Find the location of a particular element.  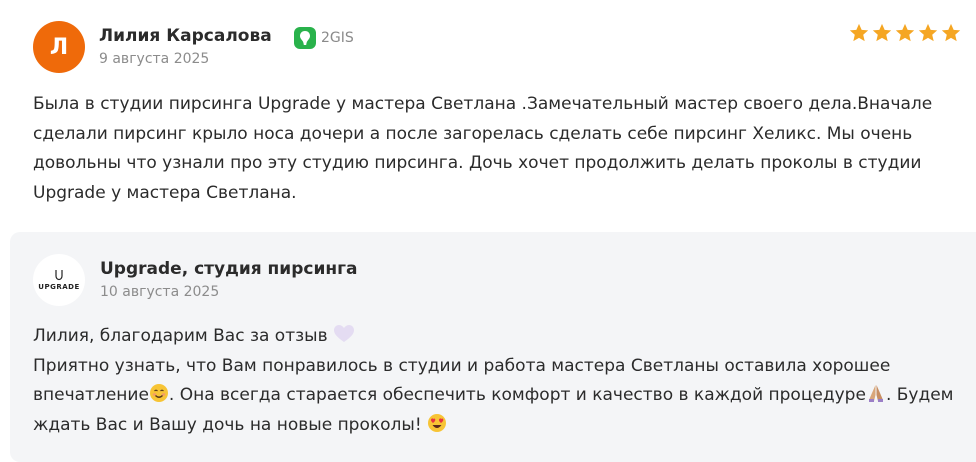

folded-hands-icon is located at coordinates (875, 393).